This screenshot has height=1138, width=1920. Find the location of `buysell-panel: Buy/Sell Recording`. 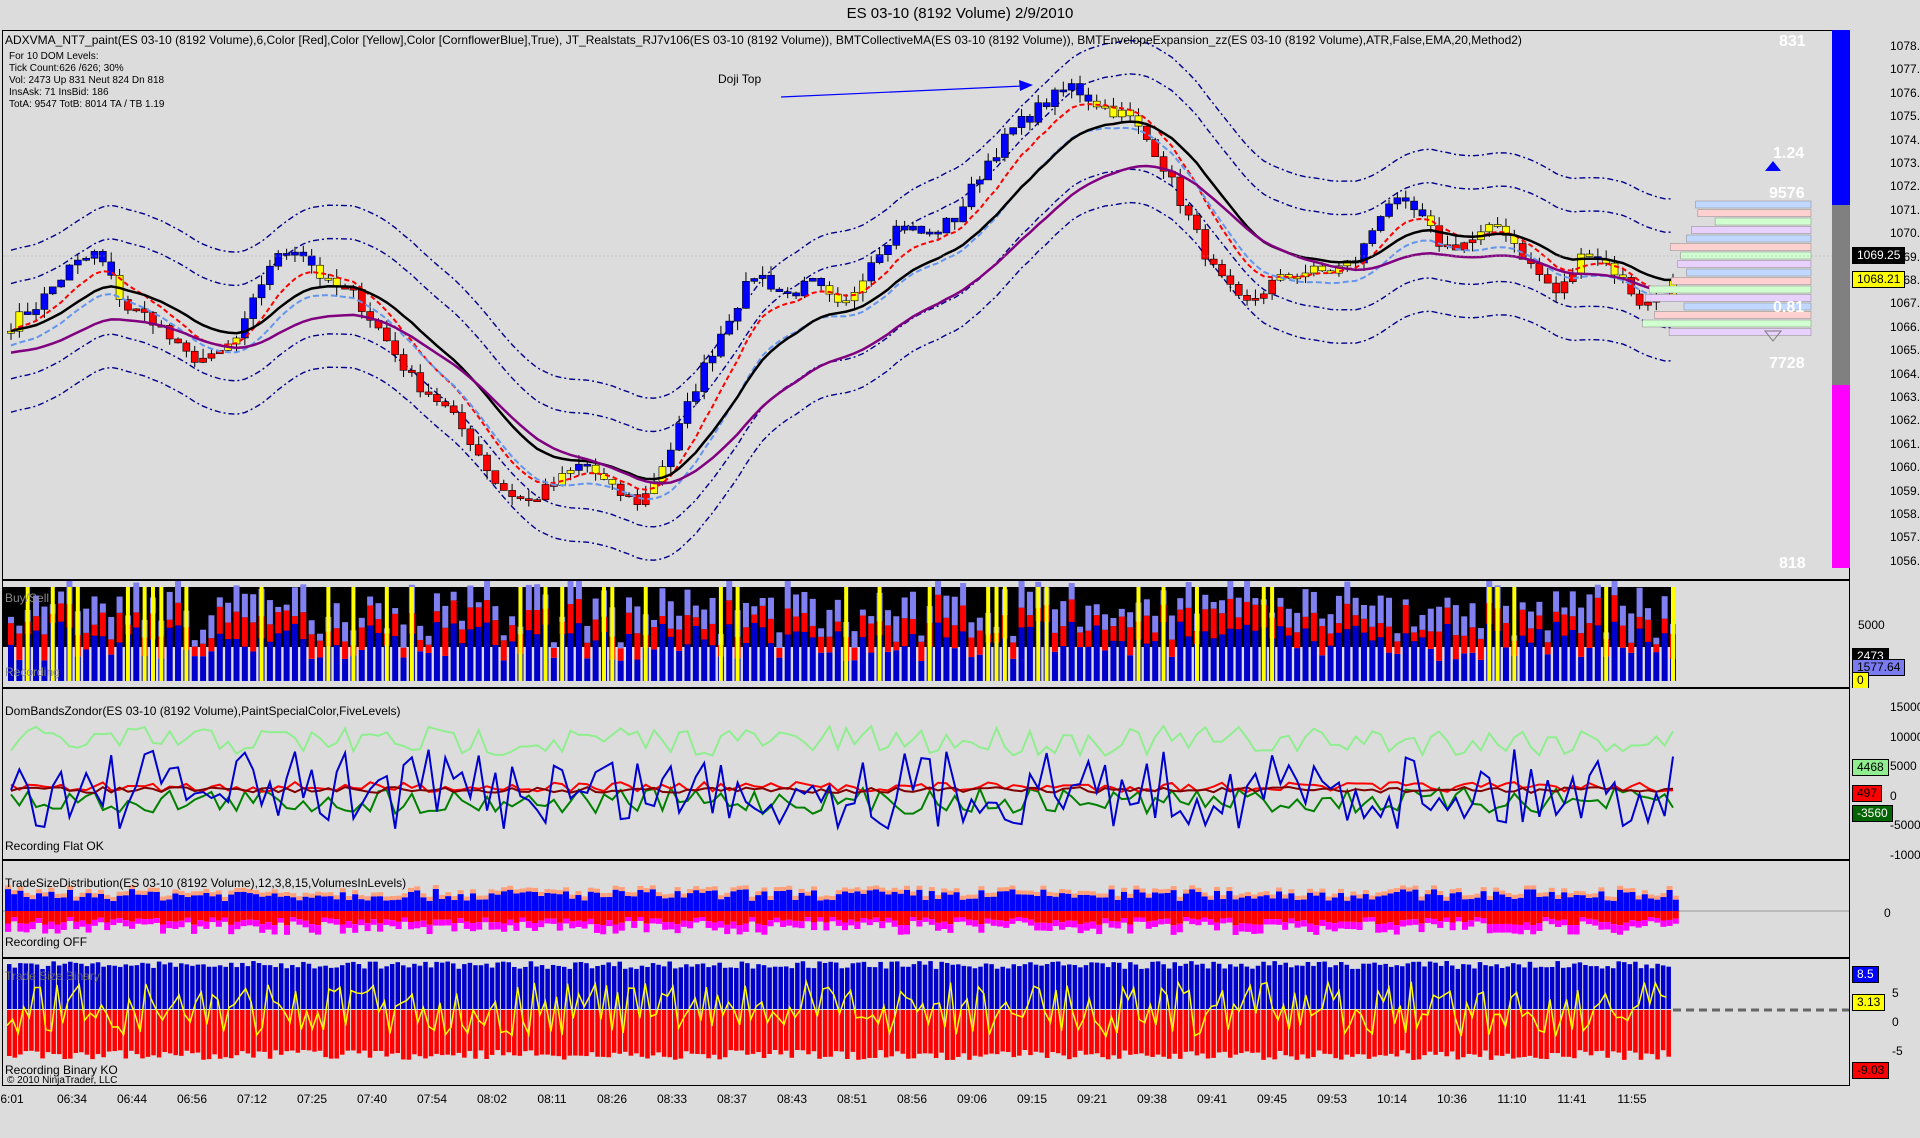

buysell-panel: Buy/Sell Recording is located at coordinates (926, 634).